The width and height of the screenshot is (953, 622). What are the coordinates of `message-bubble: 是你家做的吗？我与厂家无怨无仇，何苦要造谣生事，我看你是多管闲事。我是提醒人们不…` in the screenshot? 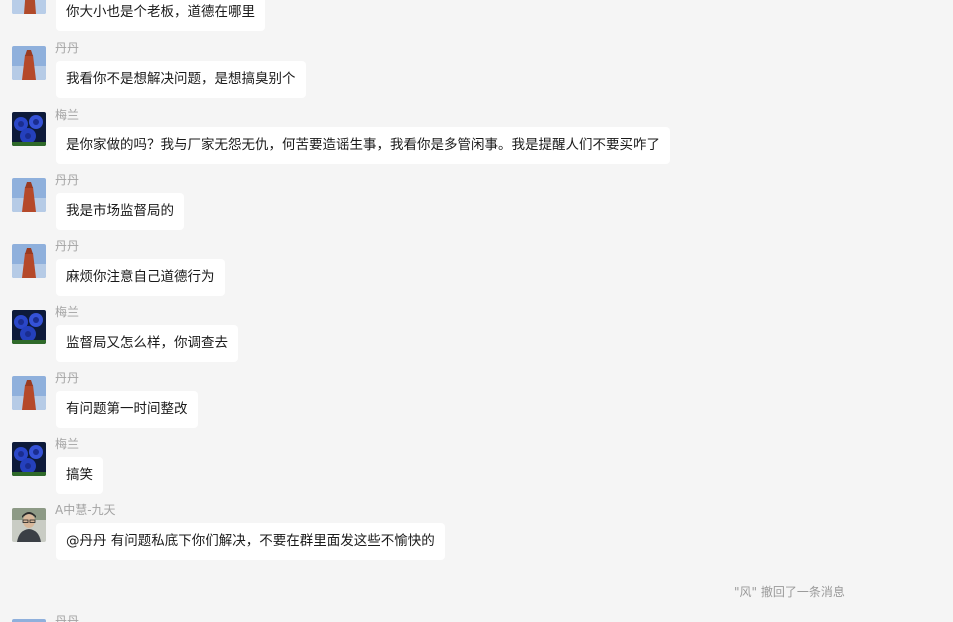 It's located at (363, 145).